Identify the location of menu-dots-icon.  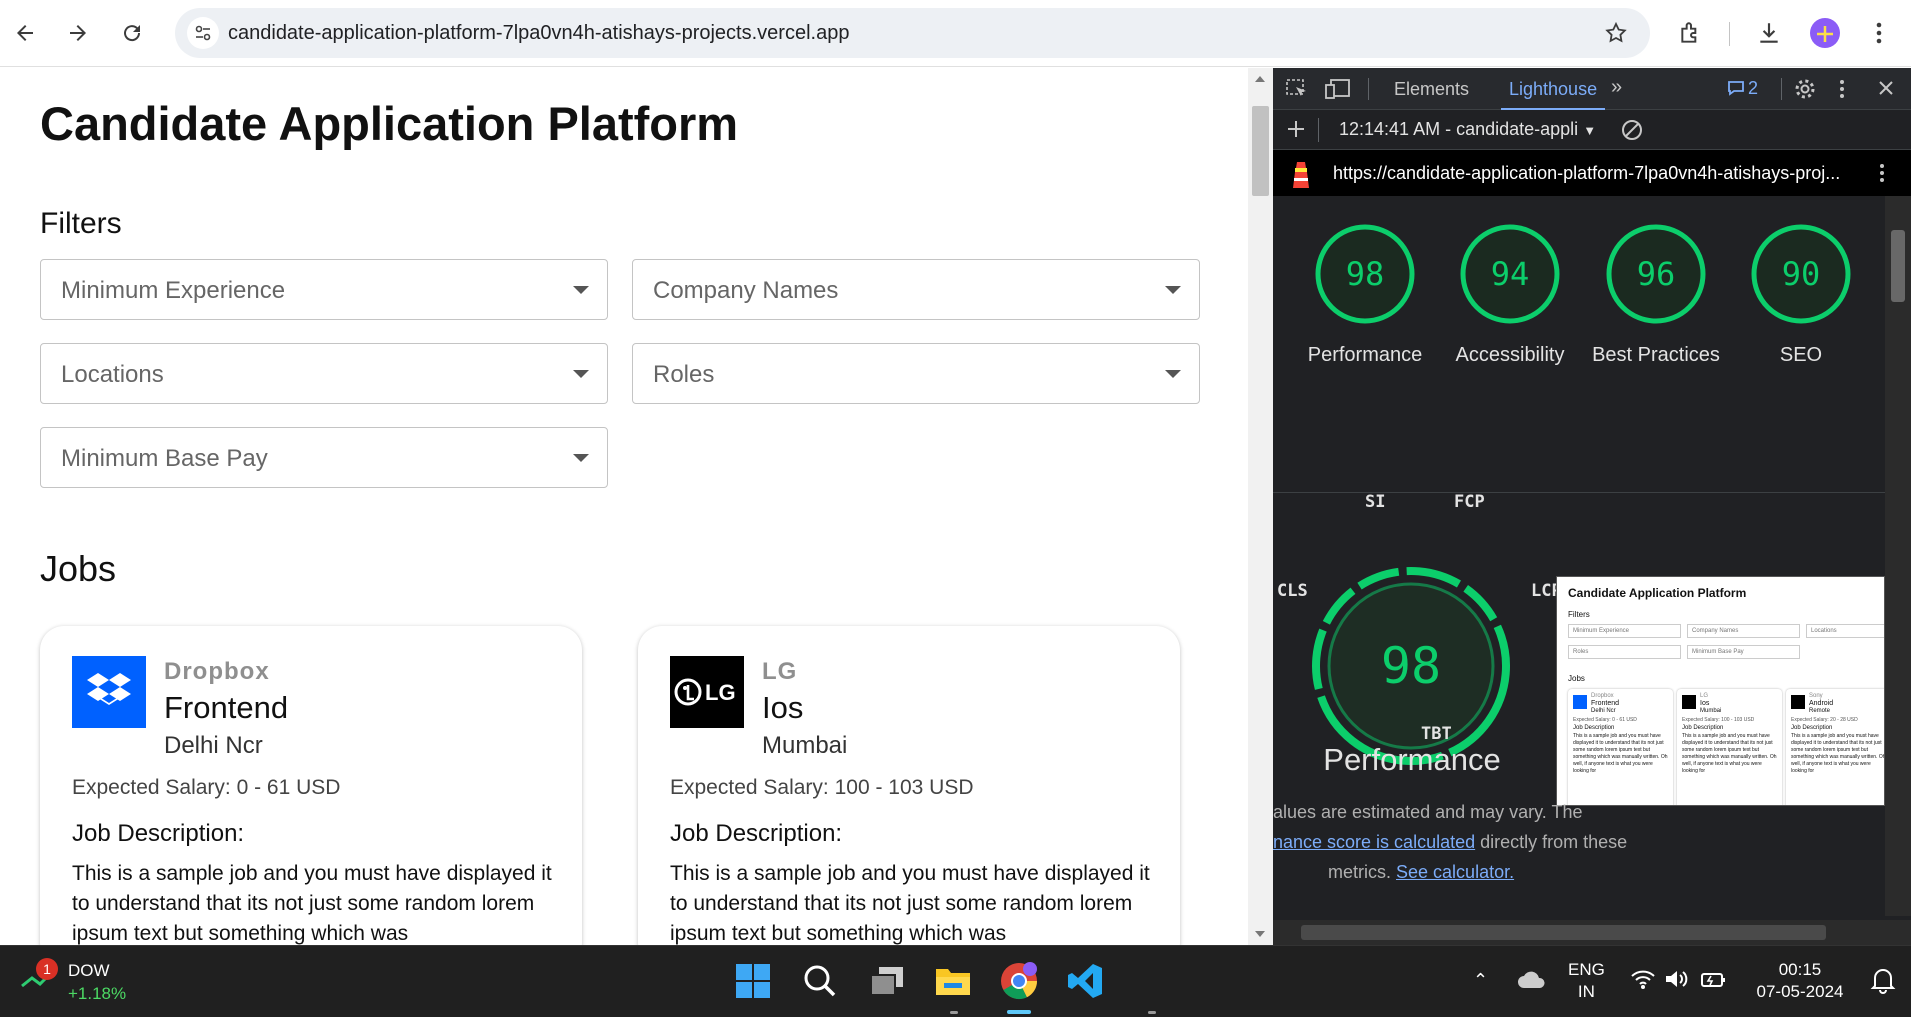
(1879, 33).